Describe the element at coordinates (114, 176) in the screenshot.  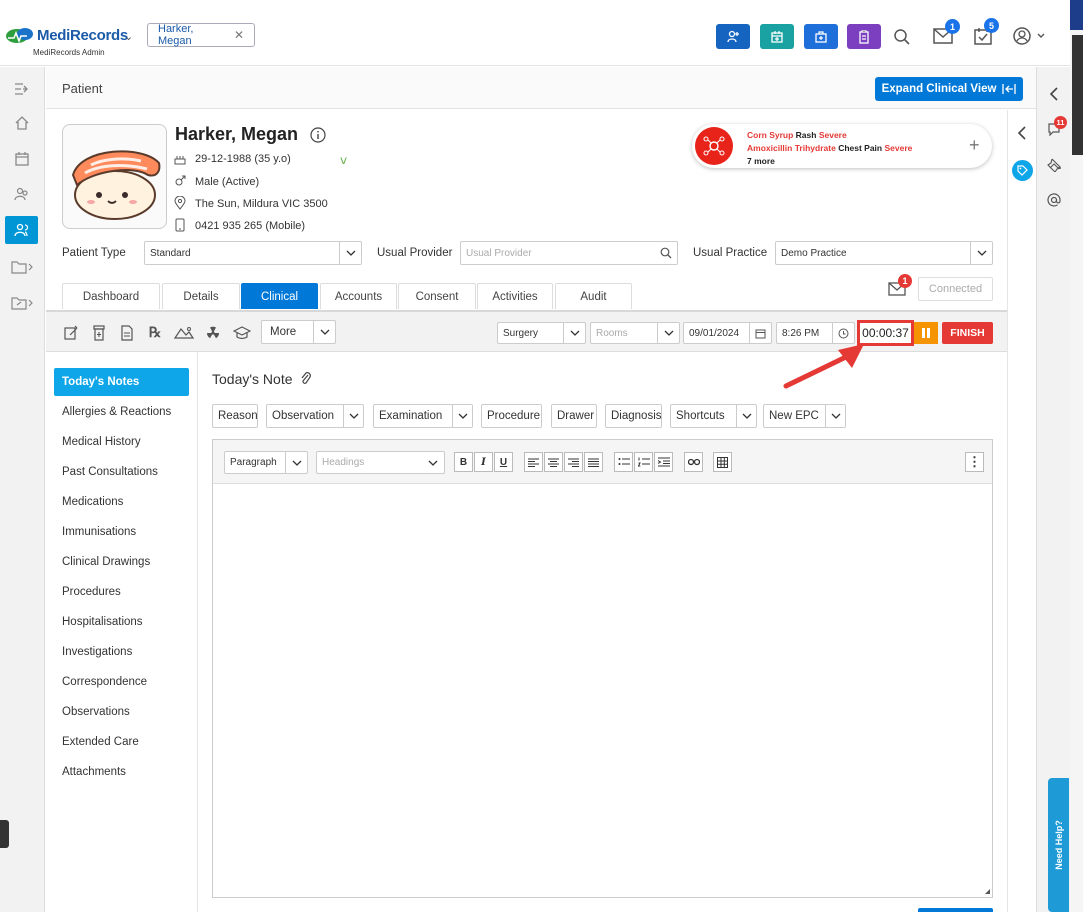
I see `avatar` at that location.